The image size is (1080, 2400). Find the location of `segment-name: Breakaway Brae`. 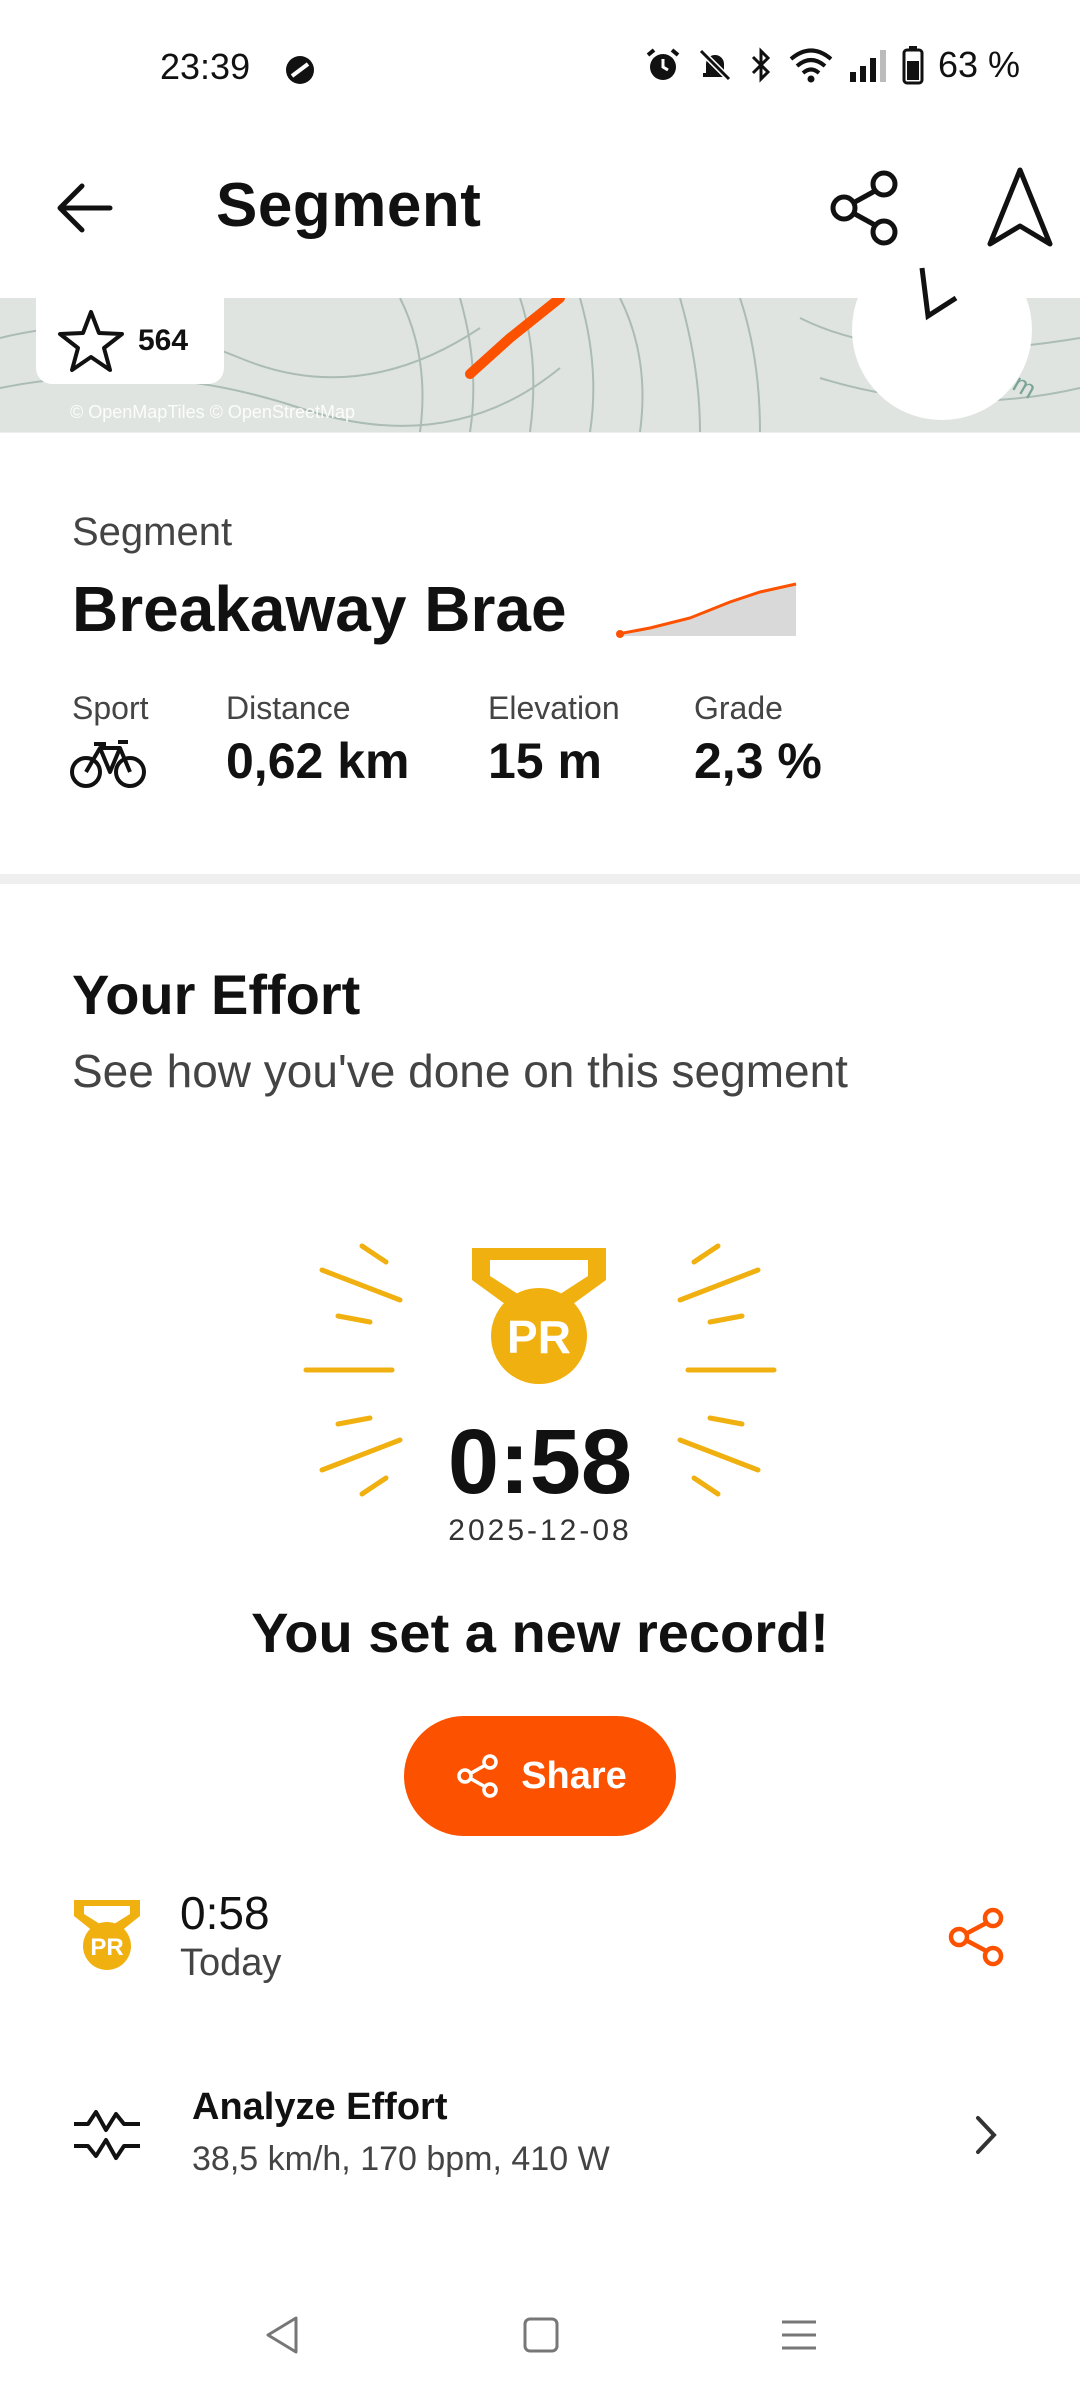

segment-name: Breakaway Brae is located at coordinates (319, 609).